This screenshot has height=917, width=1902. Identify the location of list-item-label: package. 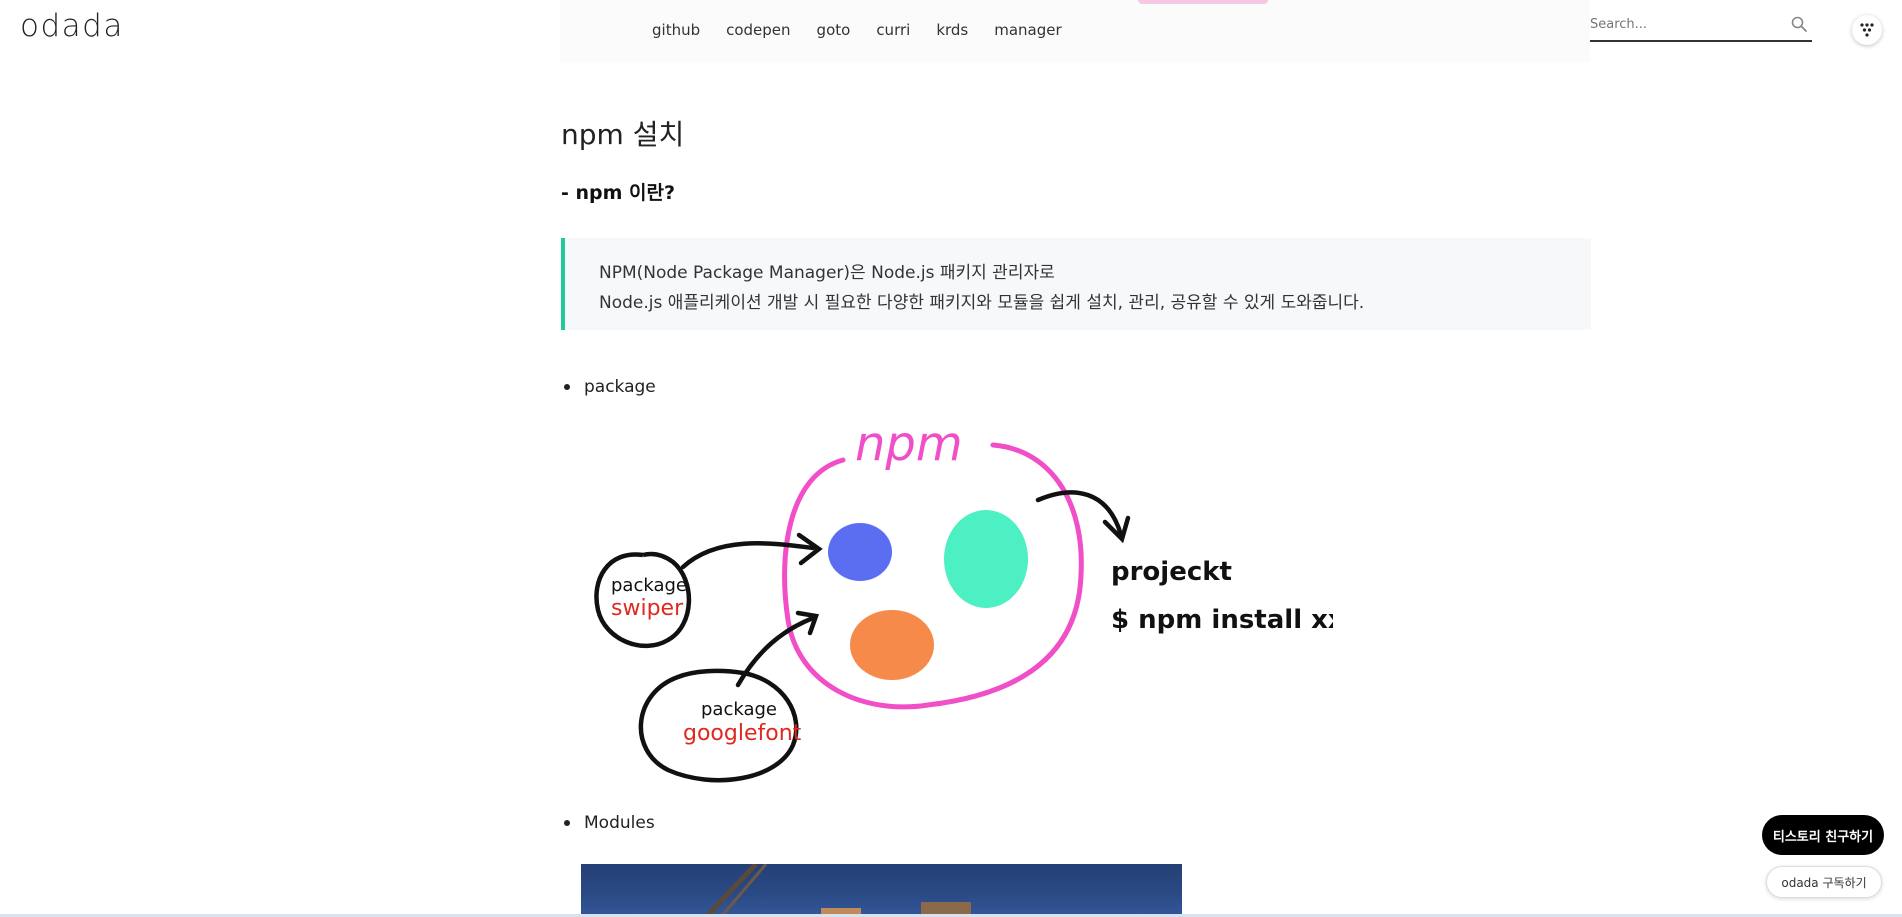
(620, 387).